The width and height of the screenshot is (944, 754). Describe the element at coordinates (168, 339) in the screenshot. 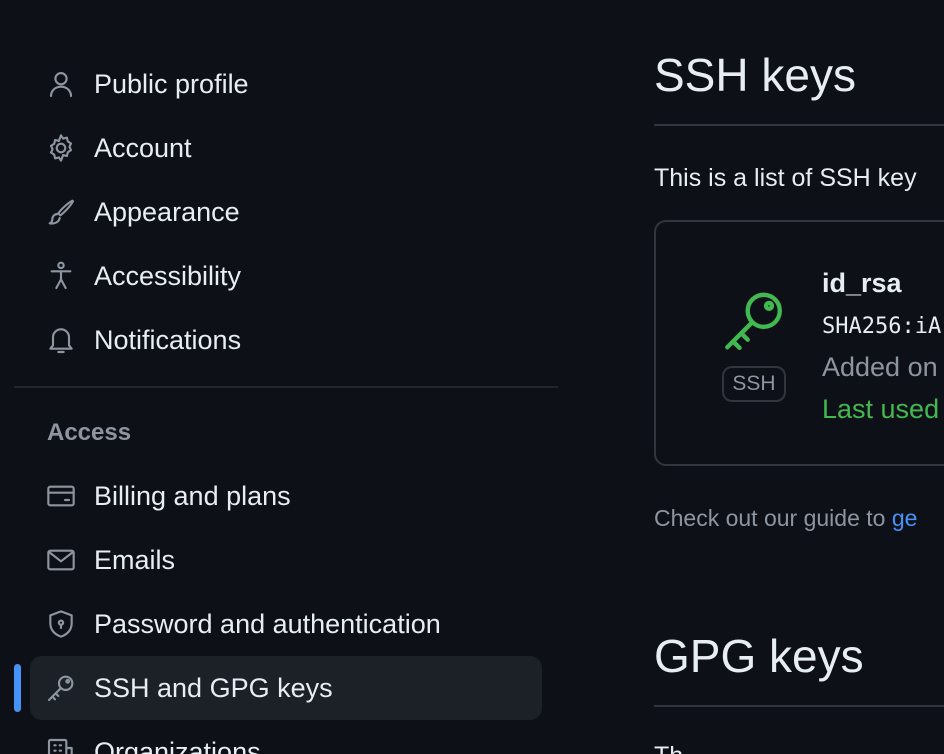

I see `sidebar-item-label: Notifications` at that location.